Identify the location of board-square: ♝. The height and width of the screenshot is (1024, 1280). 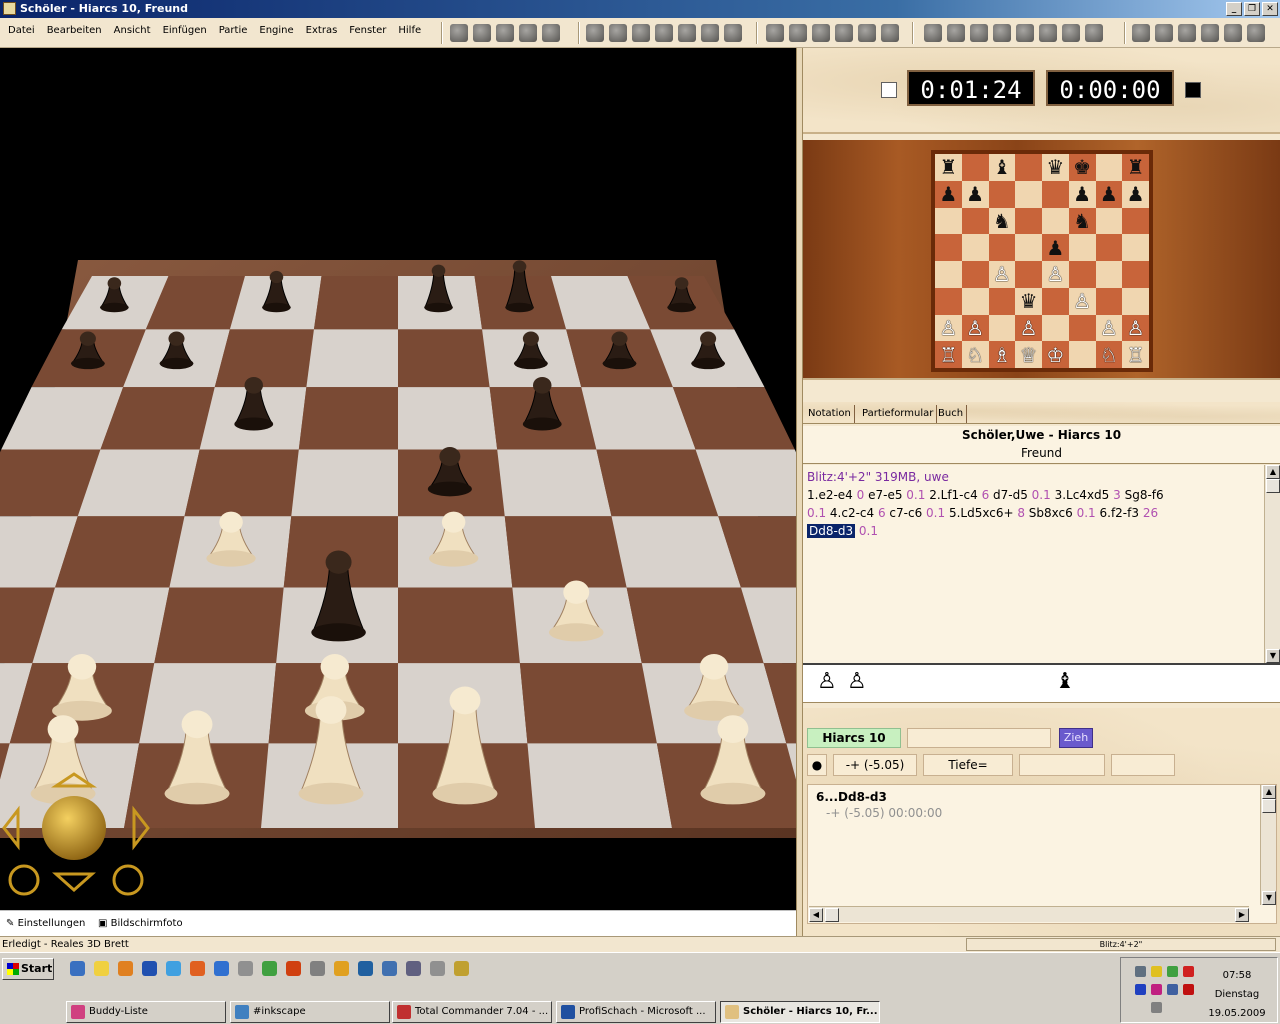
(1002, 167).